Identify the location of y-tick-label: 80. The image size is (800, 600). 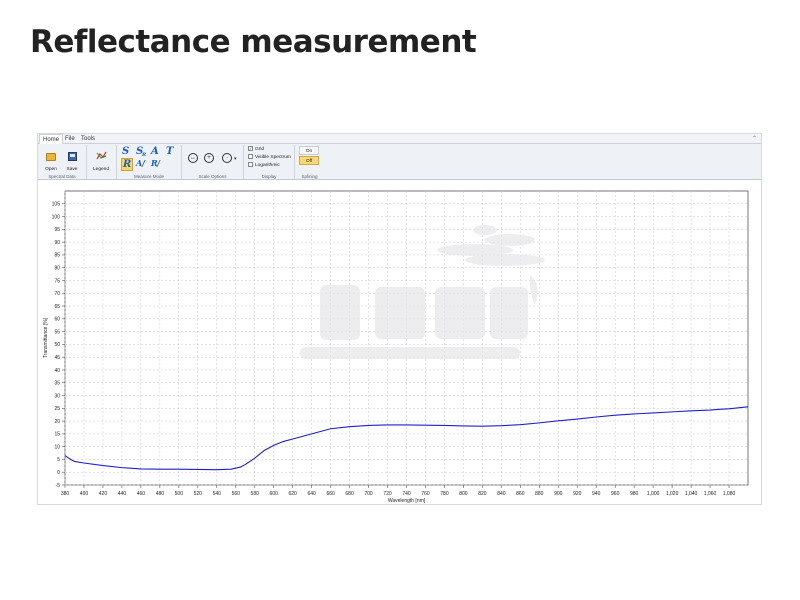
(57, 268).